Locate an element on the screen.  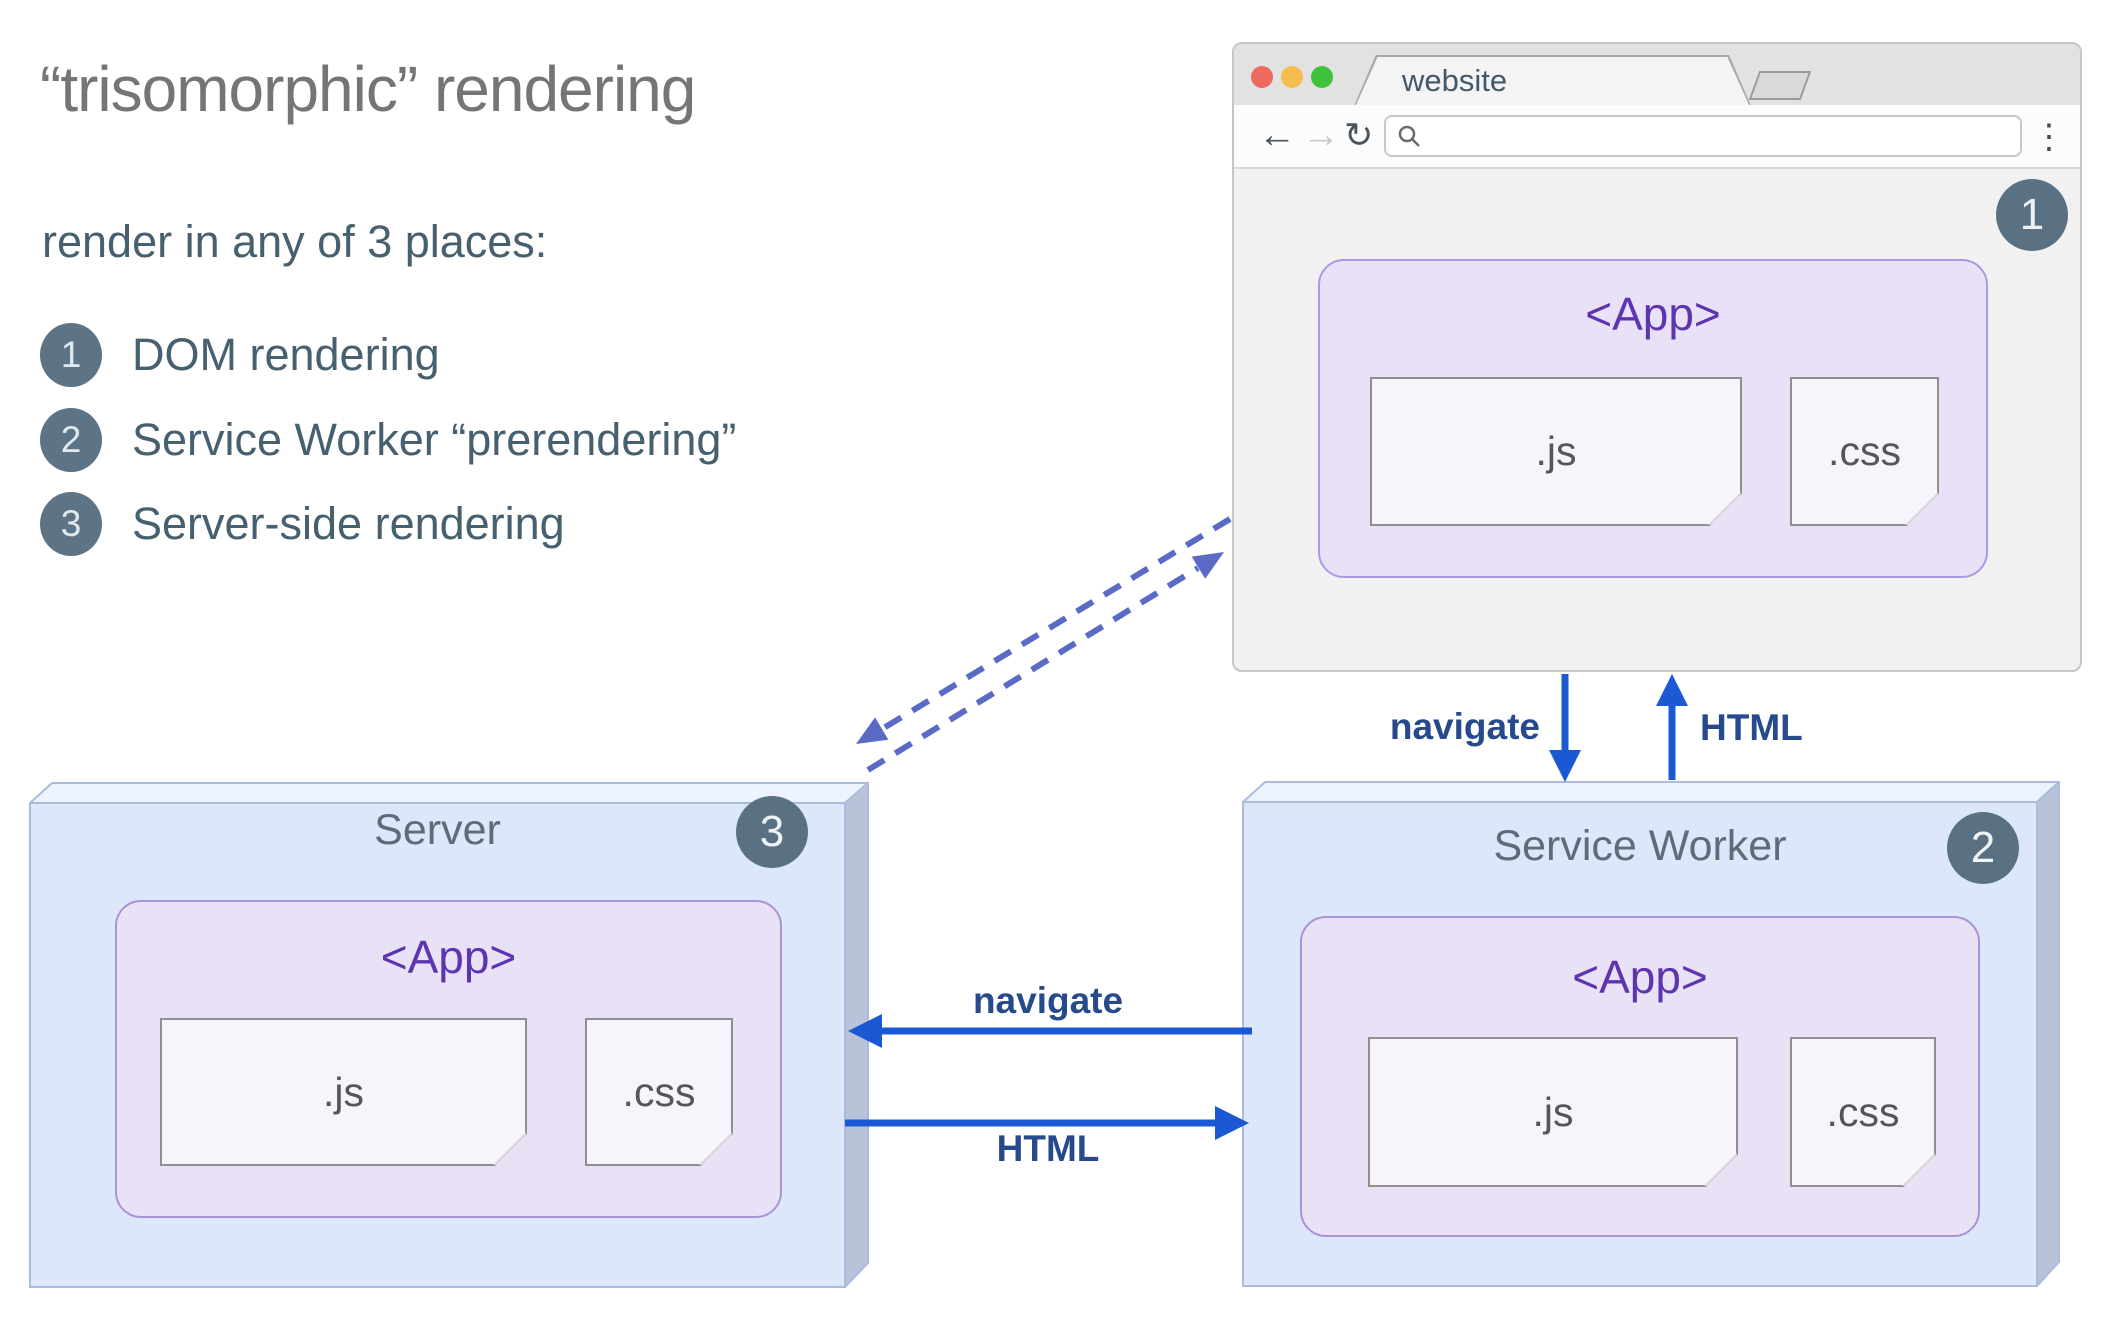
step-badge-1: 1 is located at coordinates (2032, 215).